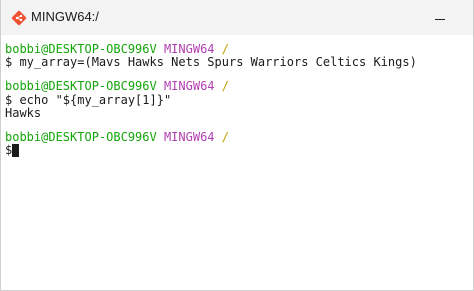 The height and width of the screenshot is (291, 474). Describe the element at coordinates (19, 18) in the screenshot. I see `git-diamond-icon` at that location.